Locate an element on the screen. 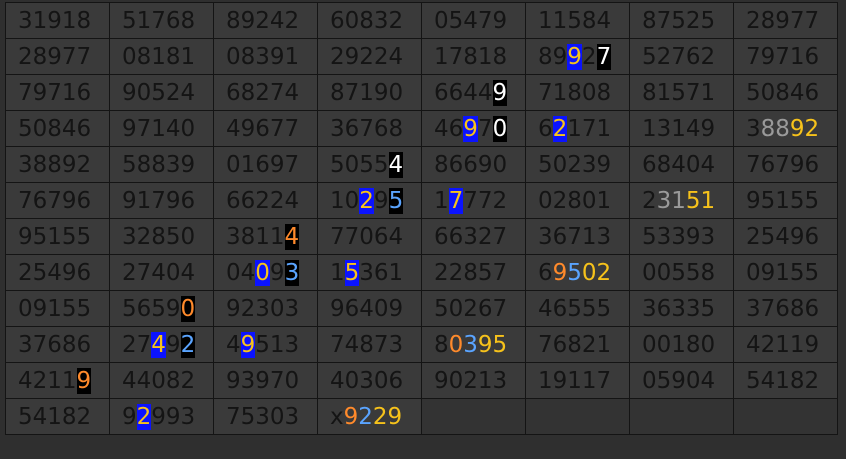 The width and height of the screenshot is (846, 459). grid-cell: 51768 is located at coordinates (161, 20).